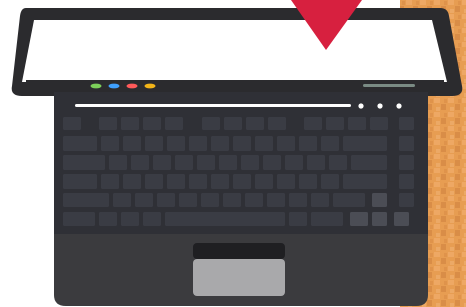 The height and width of the screenshot is (307, 466). What do you see at coordinates (213, 105) in the screenshot?
I see `speaker-line` at bounding box center [213, 105].